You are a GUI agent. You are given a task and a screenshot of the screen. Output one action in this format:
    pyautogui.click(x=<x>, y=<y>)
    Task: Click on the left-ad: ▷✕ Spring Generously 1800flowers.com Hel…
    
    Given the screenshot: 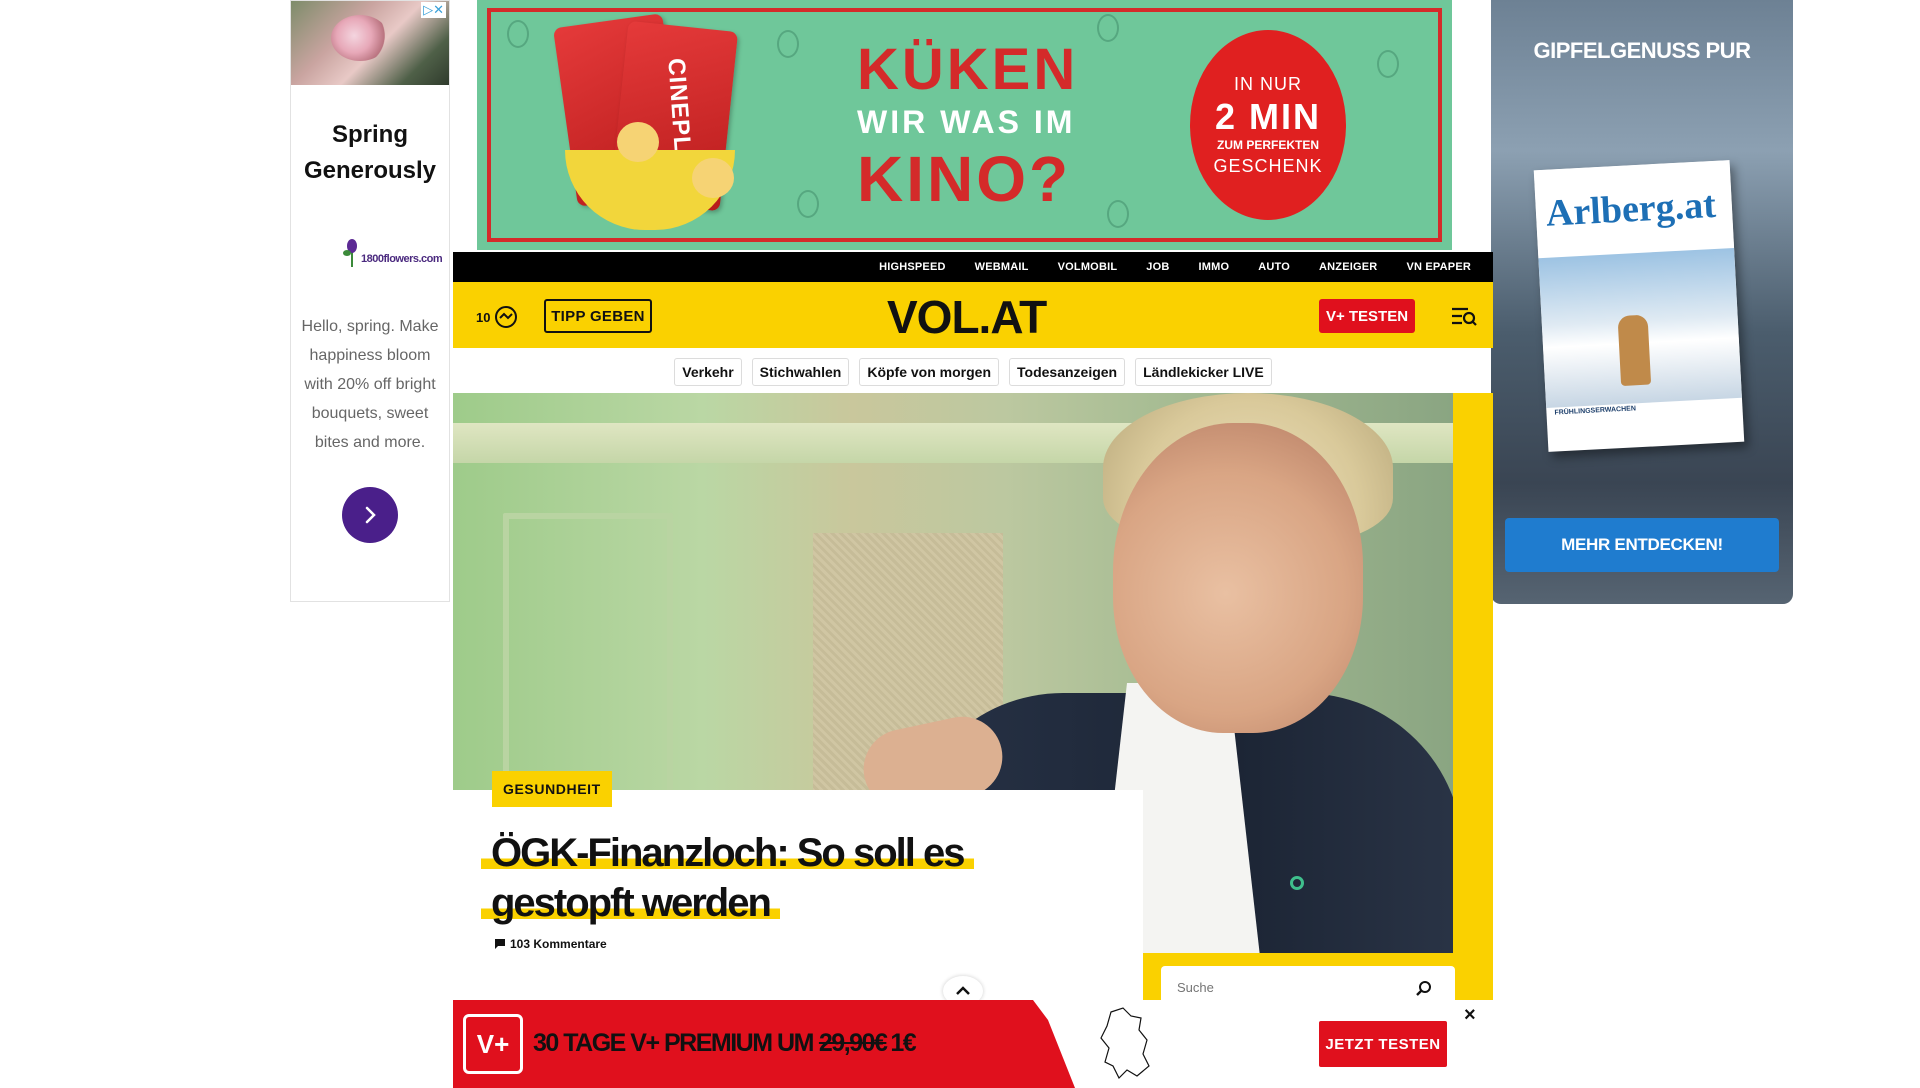 What is the action you would take?
    pyautogui.click(x=370, y=301)
    